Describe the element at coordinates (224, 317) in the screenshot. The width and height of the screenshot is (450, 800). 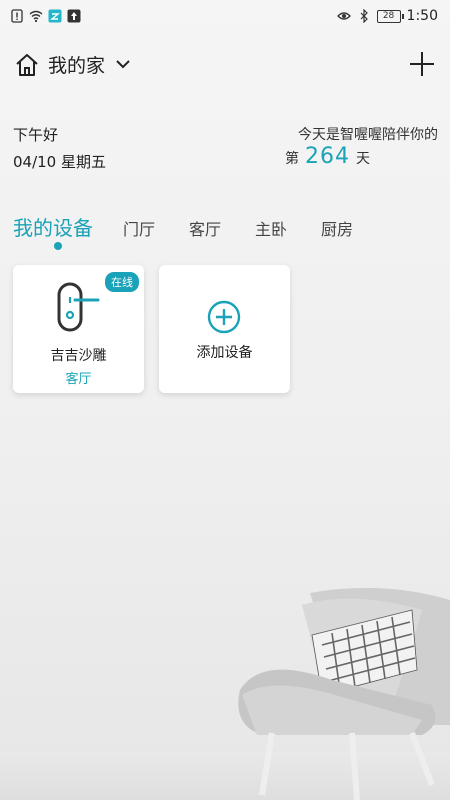
I see `add-circle-icon` at that location.